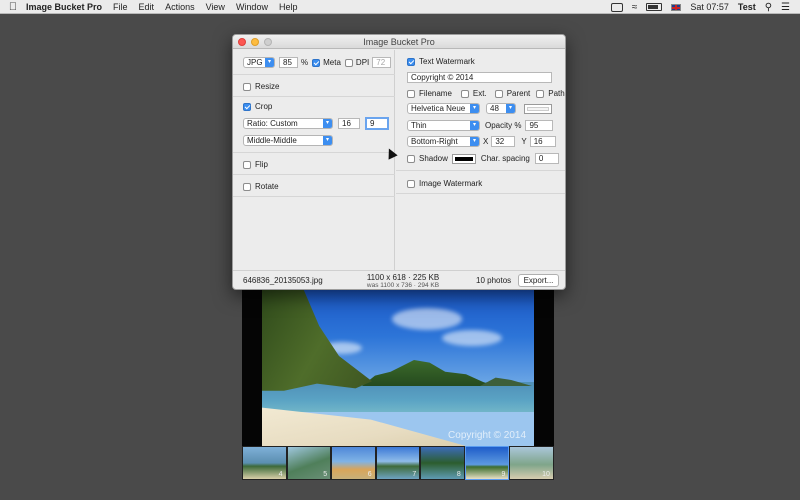 Image resolution: width=800 pixels, height=500 pixels. What do you see at coordinates (676, 7) in the screenshot?
I see `input-source-flag-icon` at bounding box center [676, 7].